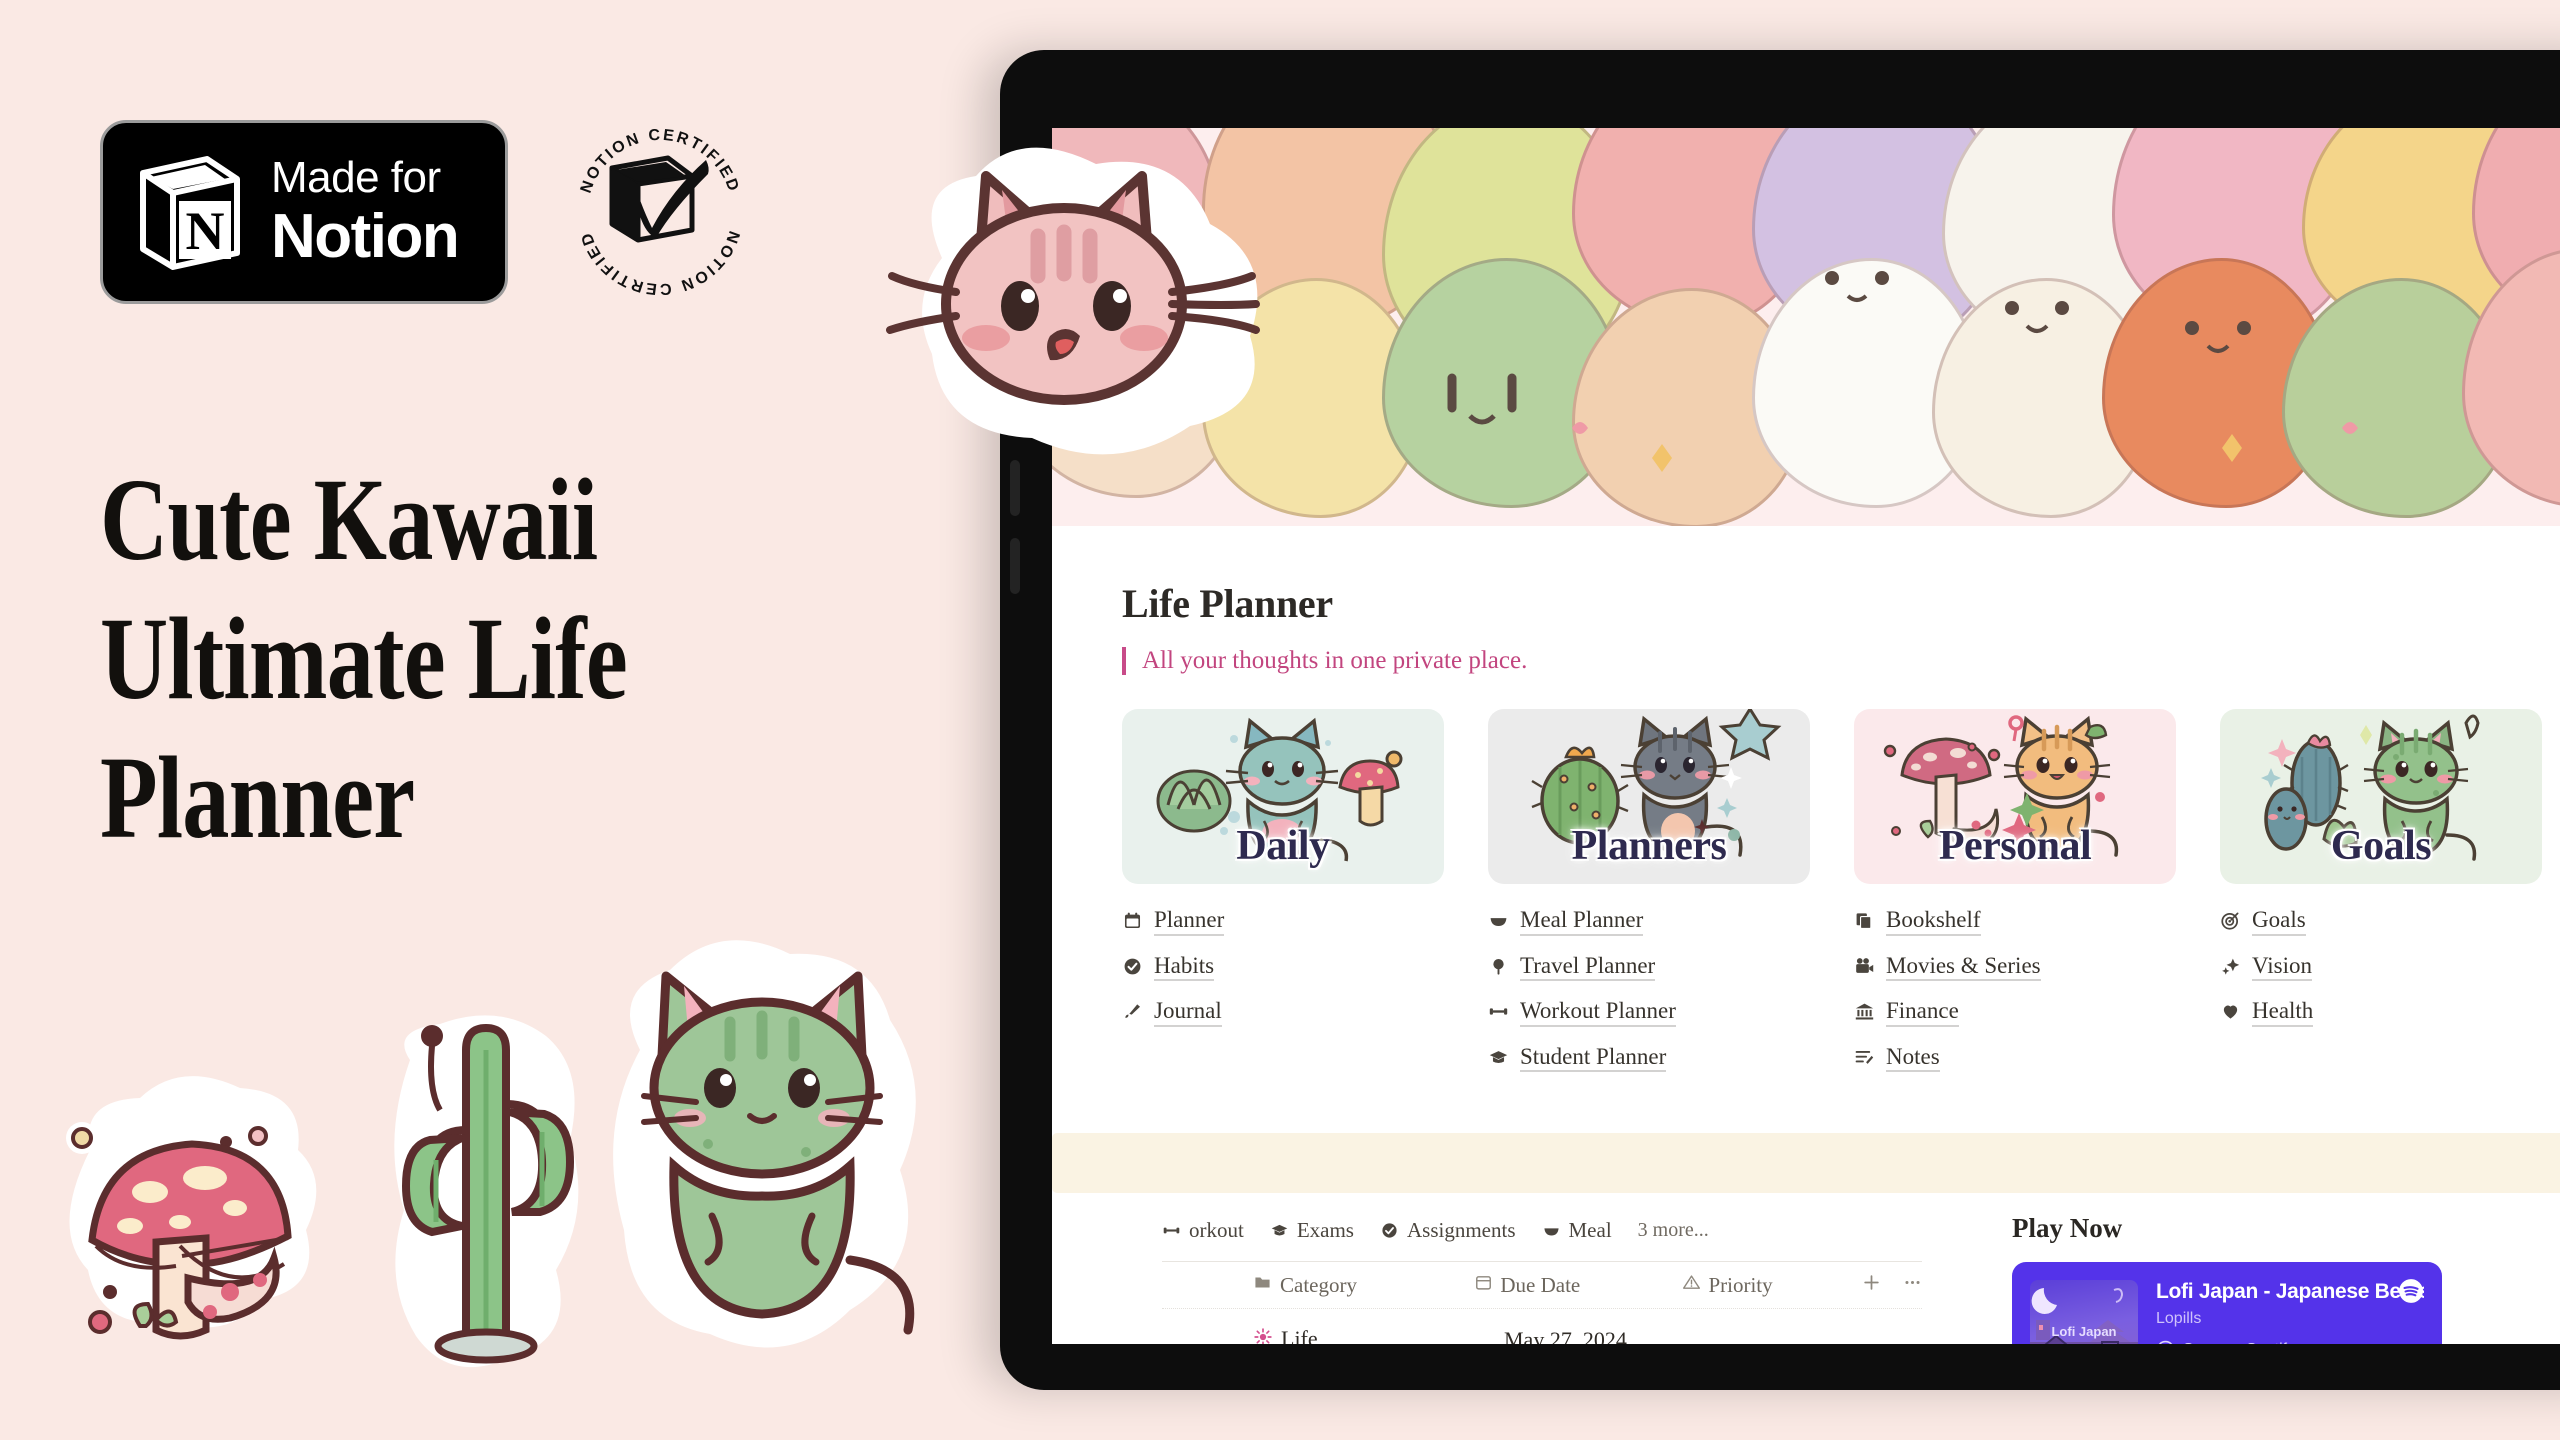  What do you see at coordinates (2084, 1312) in the screenshot?
I see `album-art: Lofi Japan` at bounding box center [2084, 1312].